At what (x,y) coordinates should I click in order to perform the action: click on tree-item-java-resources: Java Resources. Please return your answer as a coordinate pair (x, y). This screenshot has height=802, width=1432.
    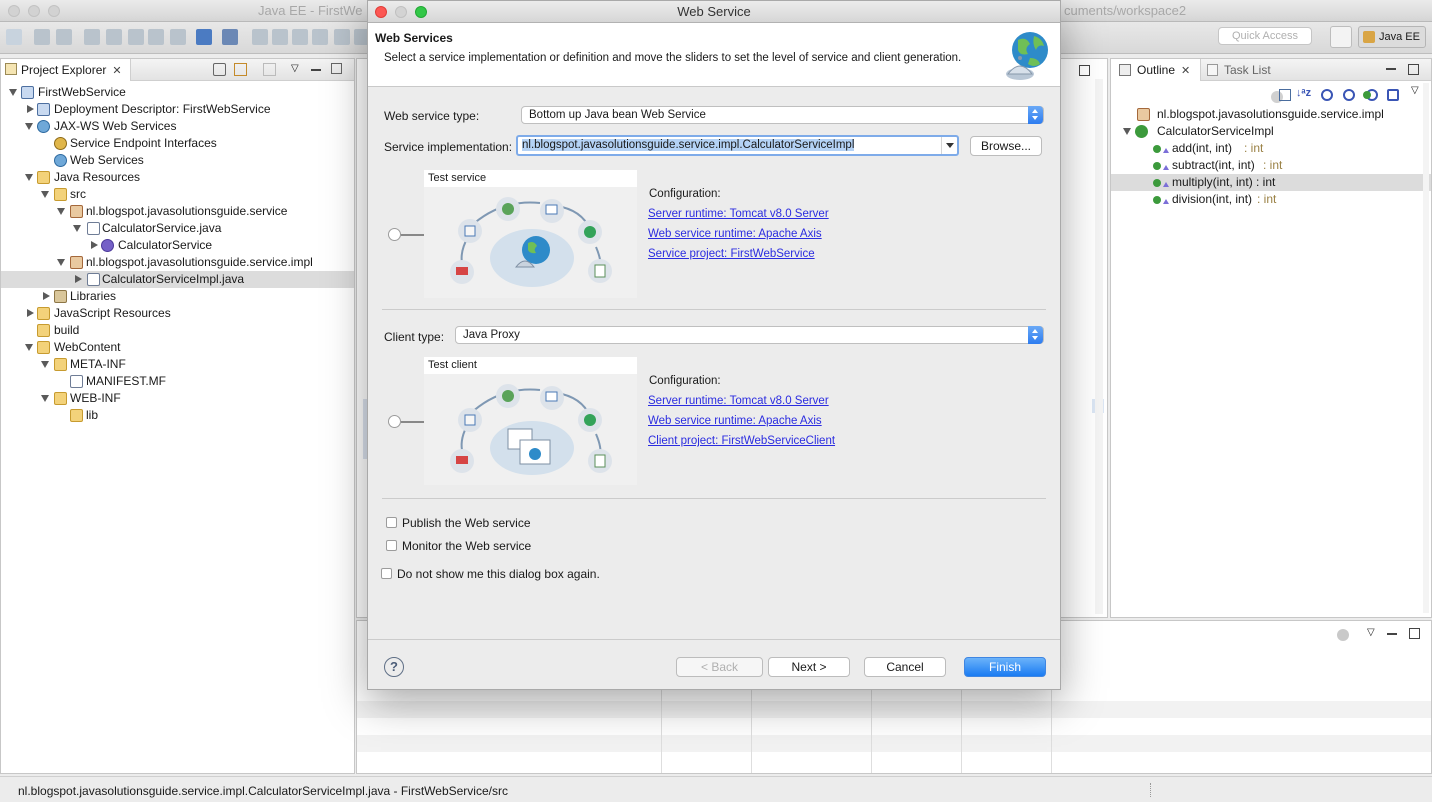
    Looking at the image, I should click on (177, 177).